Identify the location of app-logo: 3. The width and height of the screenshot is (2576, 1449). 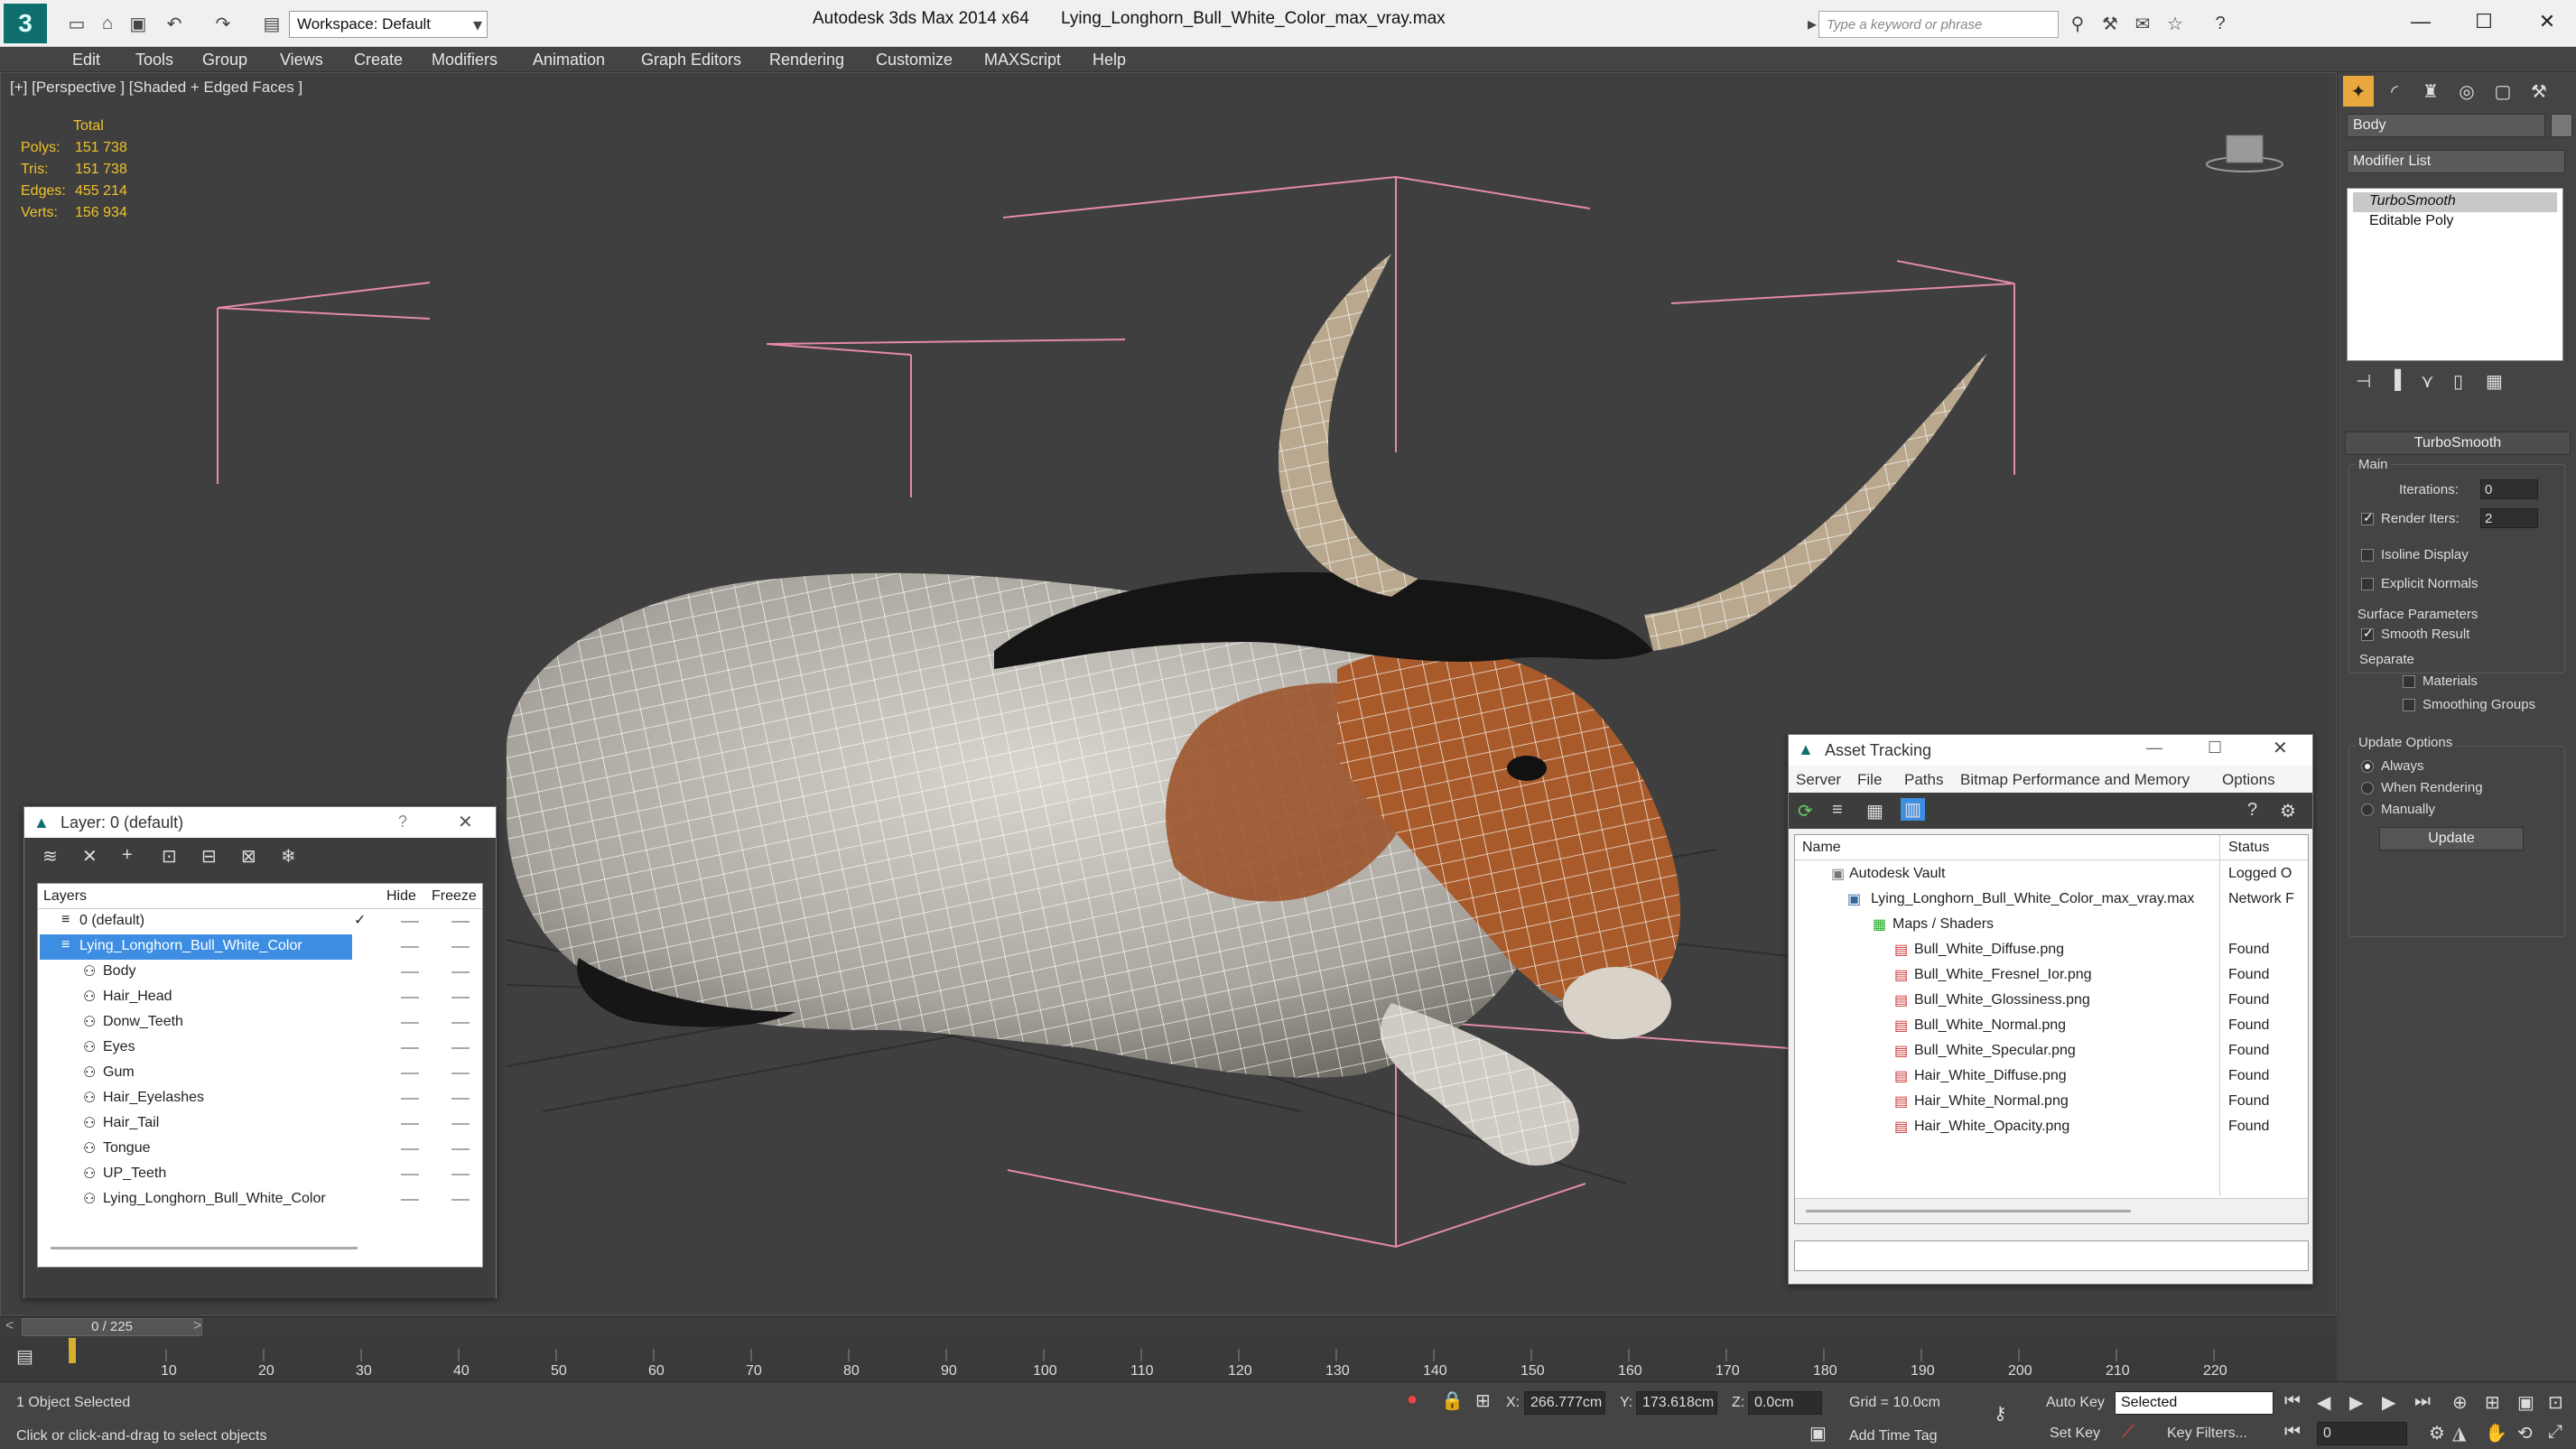
(25, 23).